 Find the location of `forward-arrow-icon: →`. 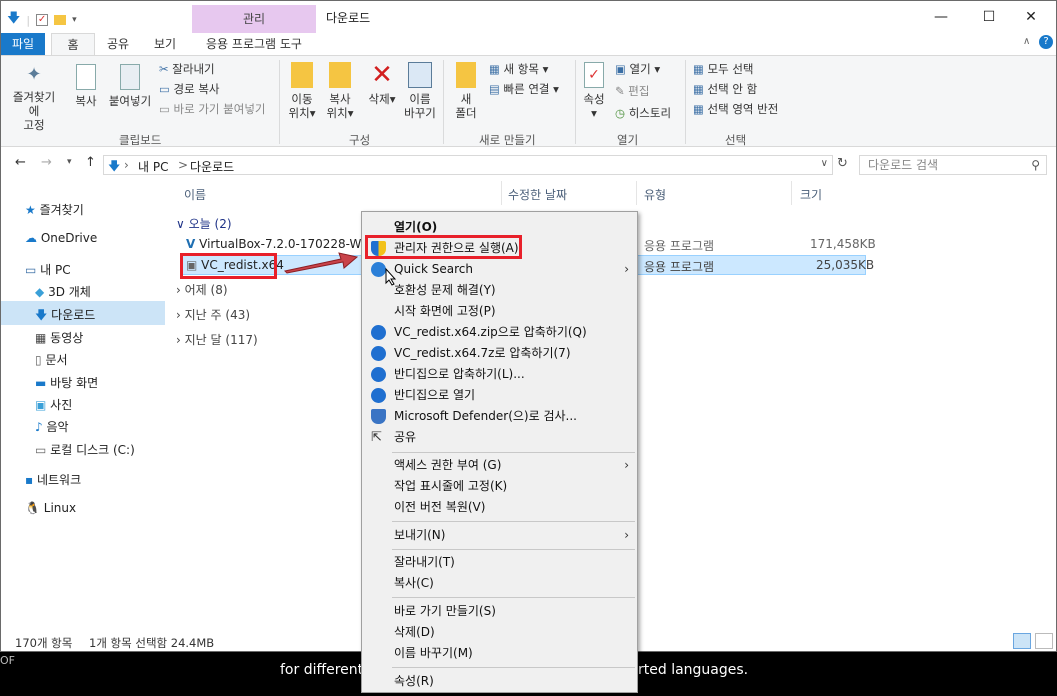

forward-arrow-icon: → is located at coordinates (46, 162).